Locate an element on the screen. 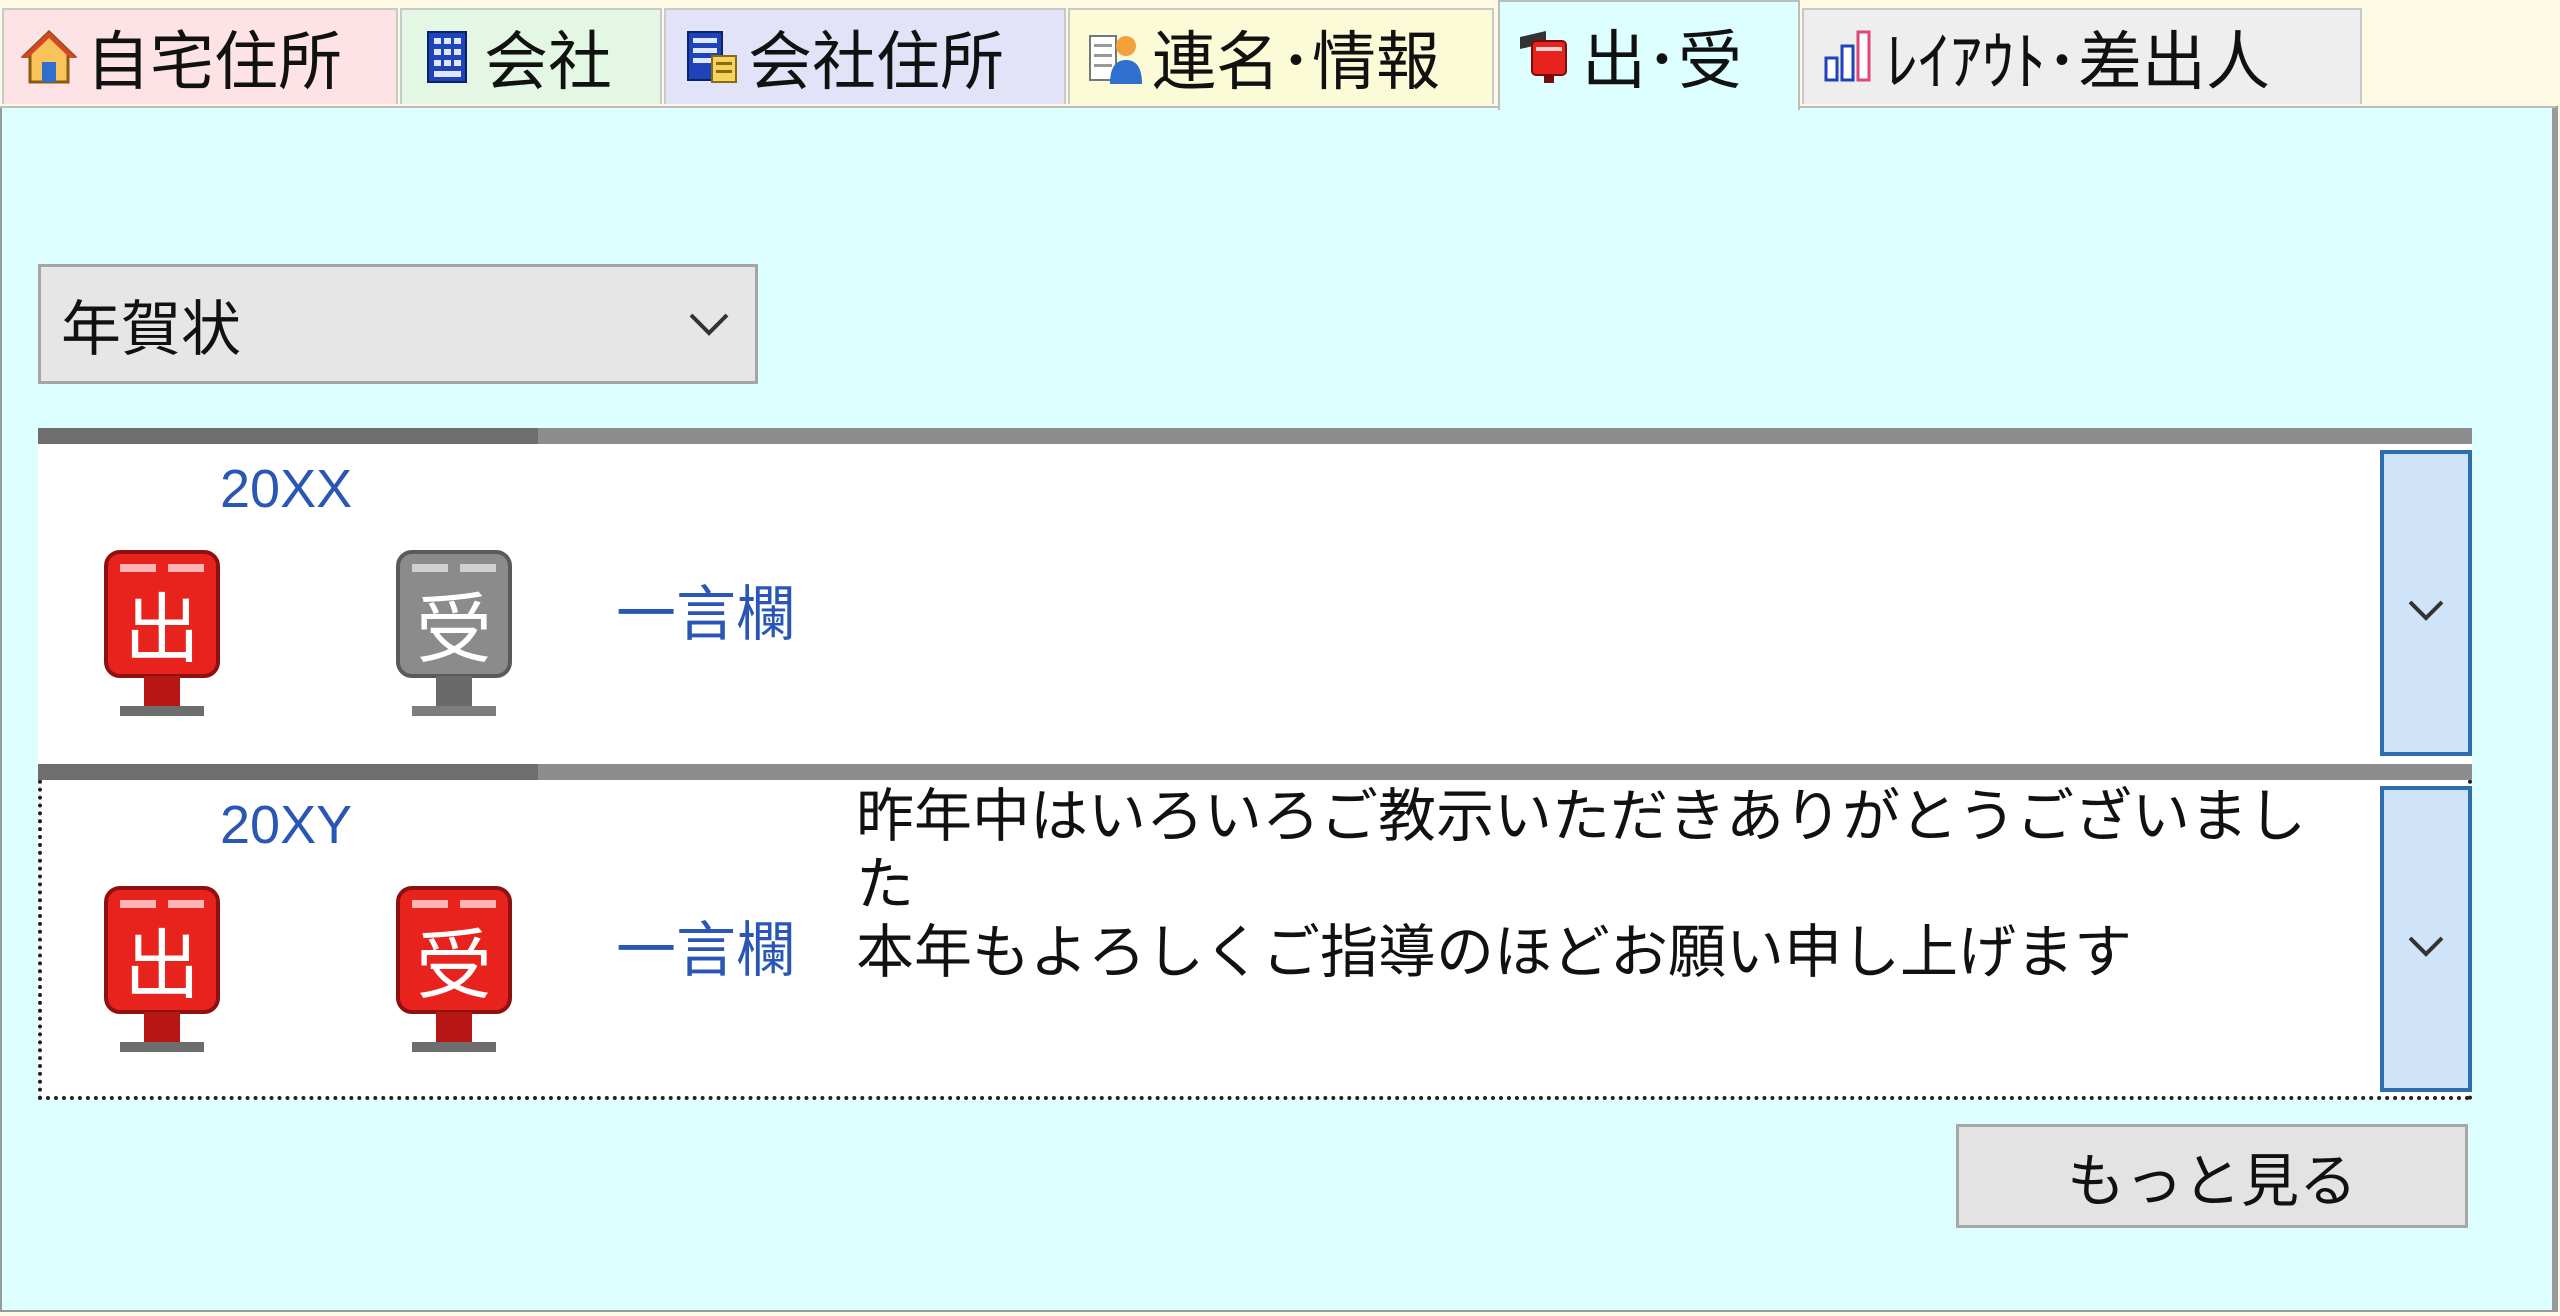 This screenshot has width=2560, height=1316. tab-company-address: 会社住所 is located at coordinates (865, 56).